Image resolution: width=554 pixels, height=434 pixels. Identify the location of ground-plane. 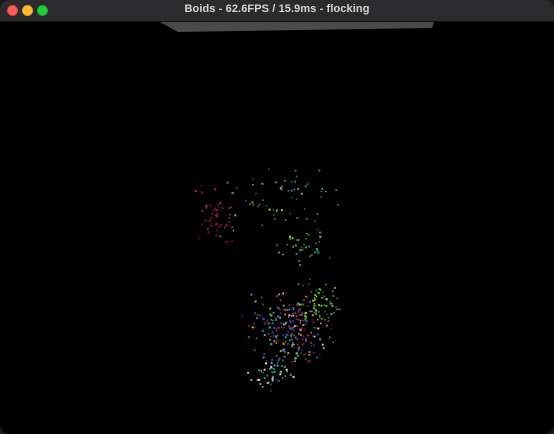
(297, 27).